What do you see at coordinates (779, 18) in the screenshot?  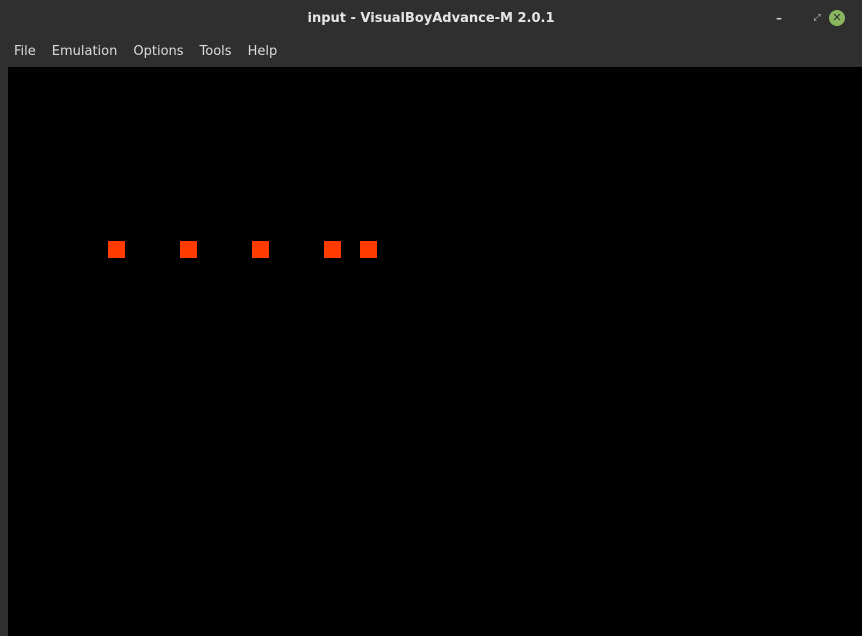 I see `minimize-button: –` at bounding box center [779, 18].